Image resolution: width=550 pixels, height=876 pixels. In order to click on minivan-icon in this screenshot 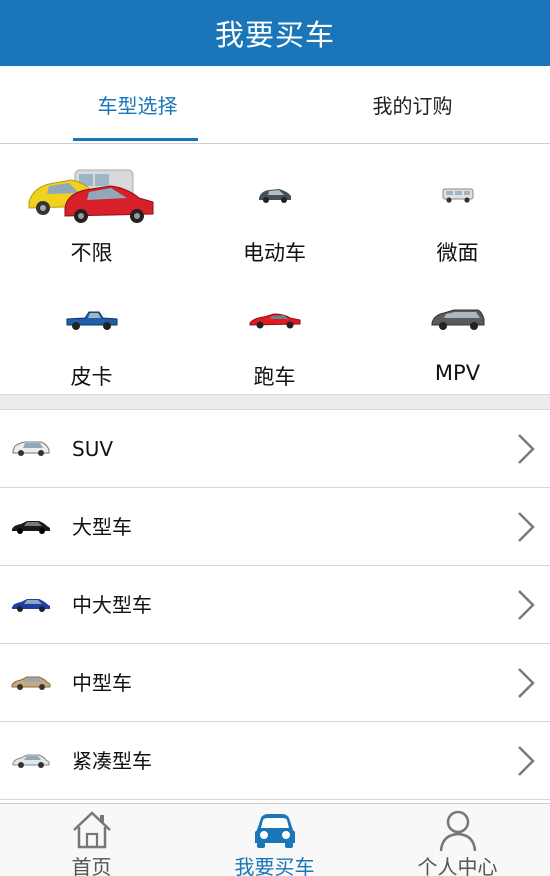, I will do `click(457, 195)`.